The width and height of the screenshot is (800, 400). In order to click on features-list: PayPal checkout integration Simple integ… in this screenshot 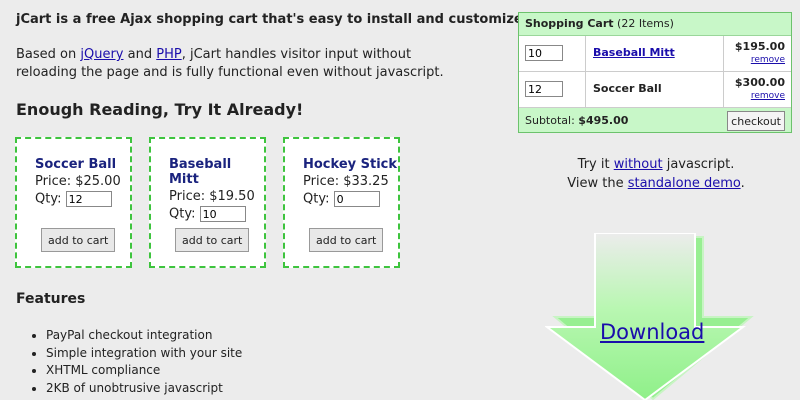, I will do `click(129, 362)`.